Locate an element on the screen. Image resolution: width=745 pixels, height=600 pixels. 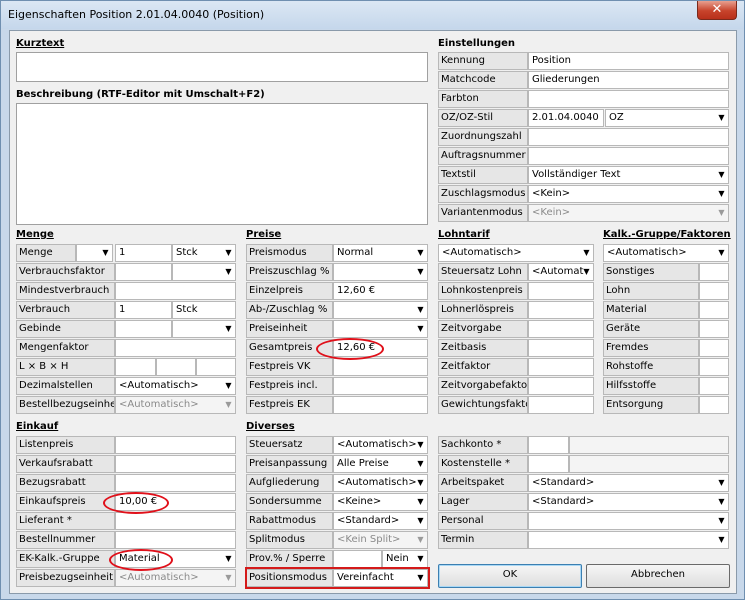
lohnkostenpreis-value is located at coordinates (561, 291).